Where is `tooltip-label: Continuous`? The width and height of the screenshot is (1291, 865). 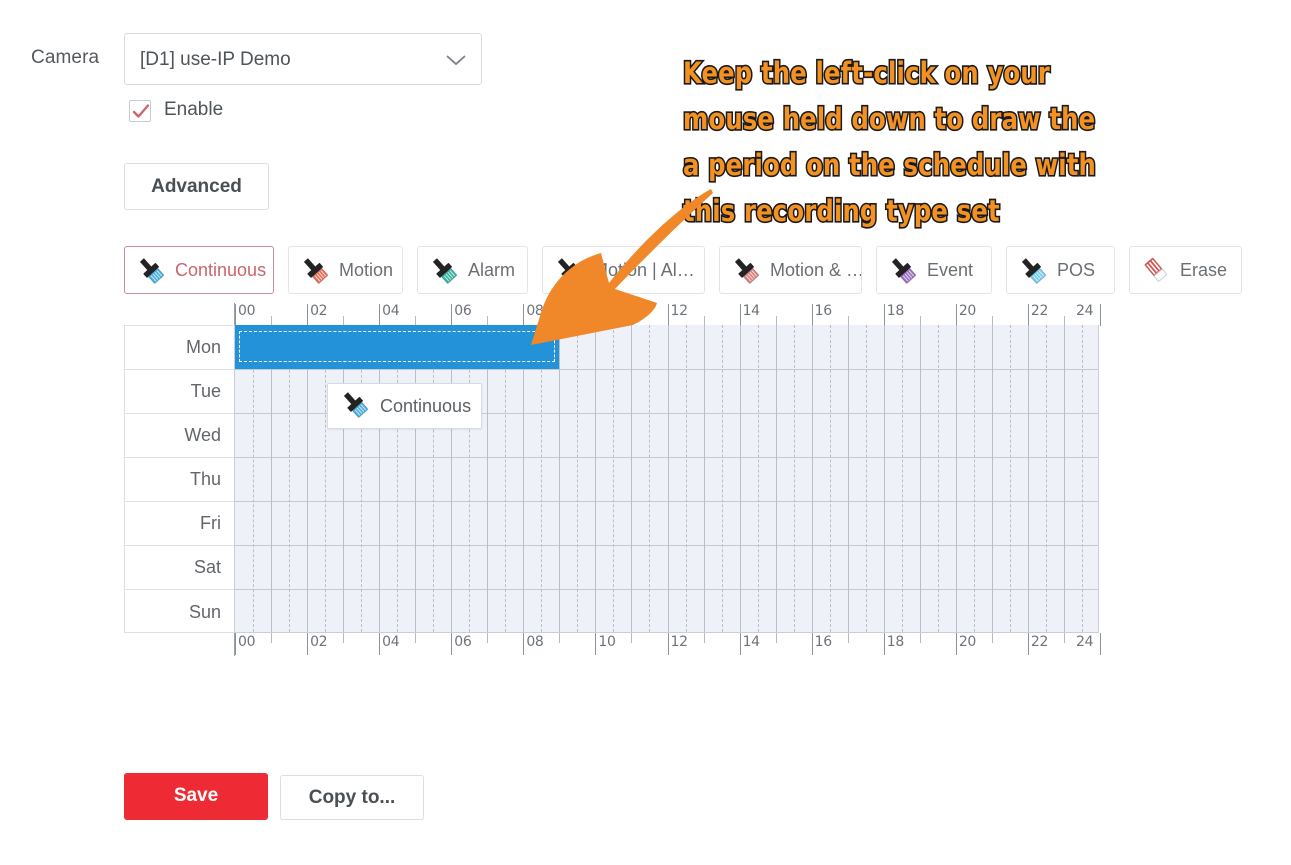
tooltip-label: Continuous is located at coordinates (426, 405).